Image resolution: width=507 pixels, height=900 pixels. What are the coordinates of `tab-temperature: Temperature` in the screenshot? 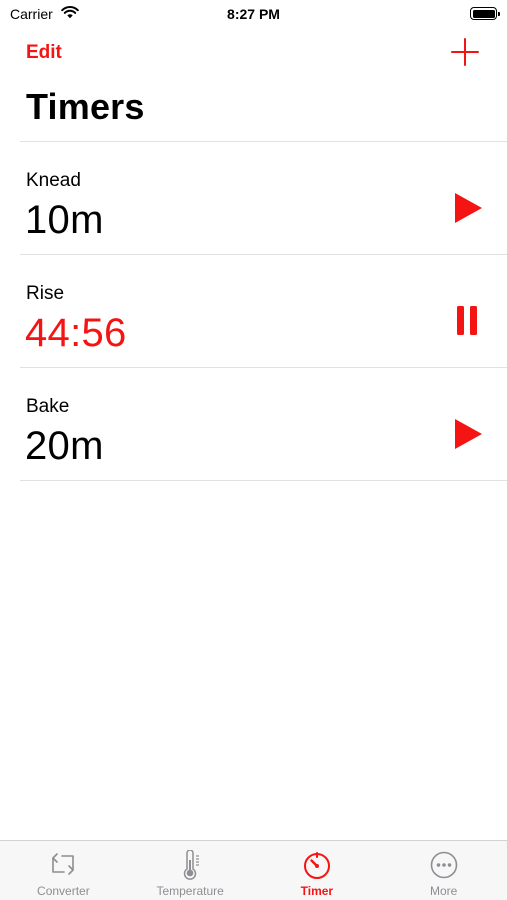 It's located at (190, 870).